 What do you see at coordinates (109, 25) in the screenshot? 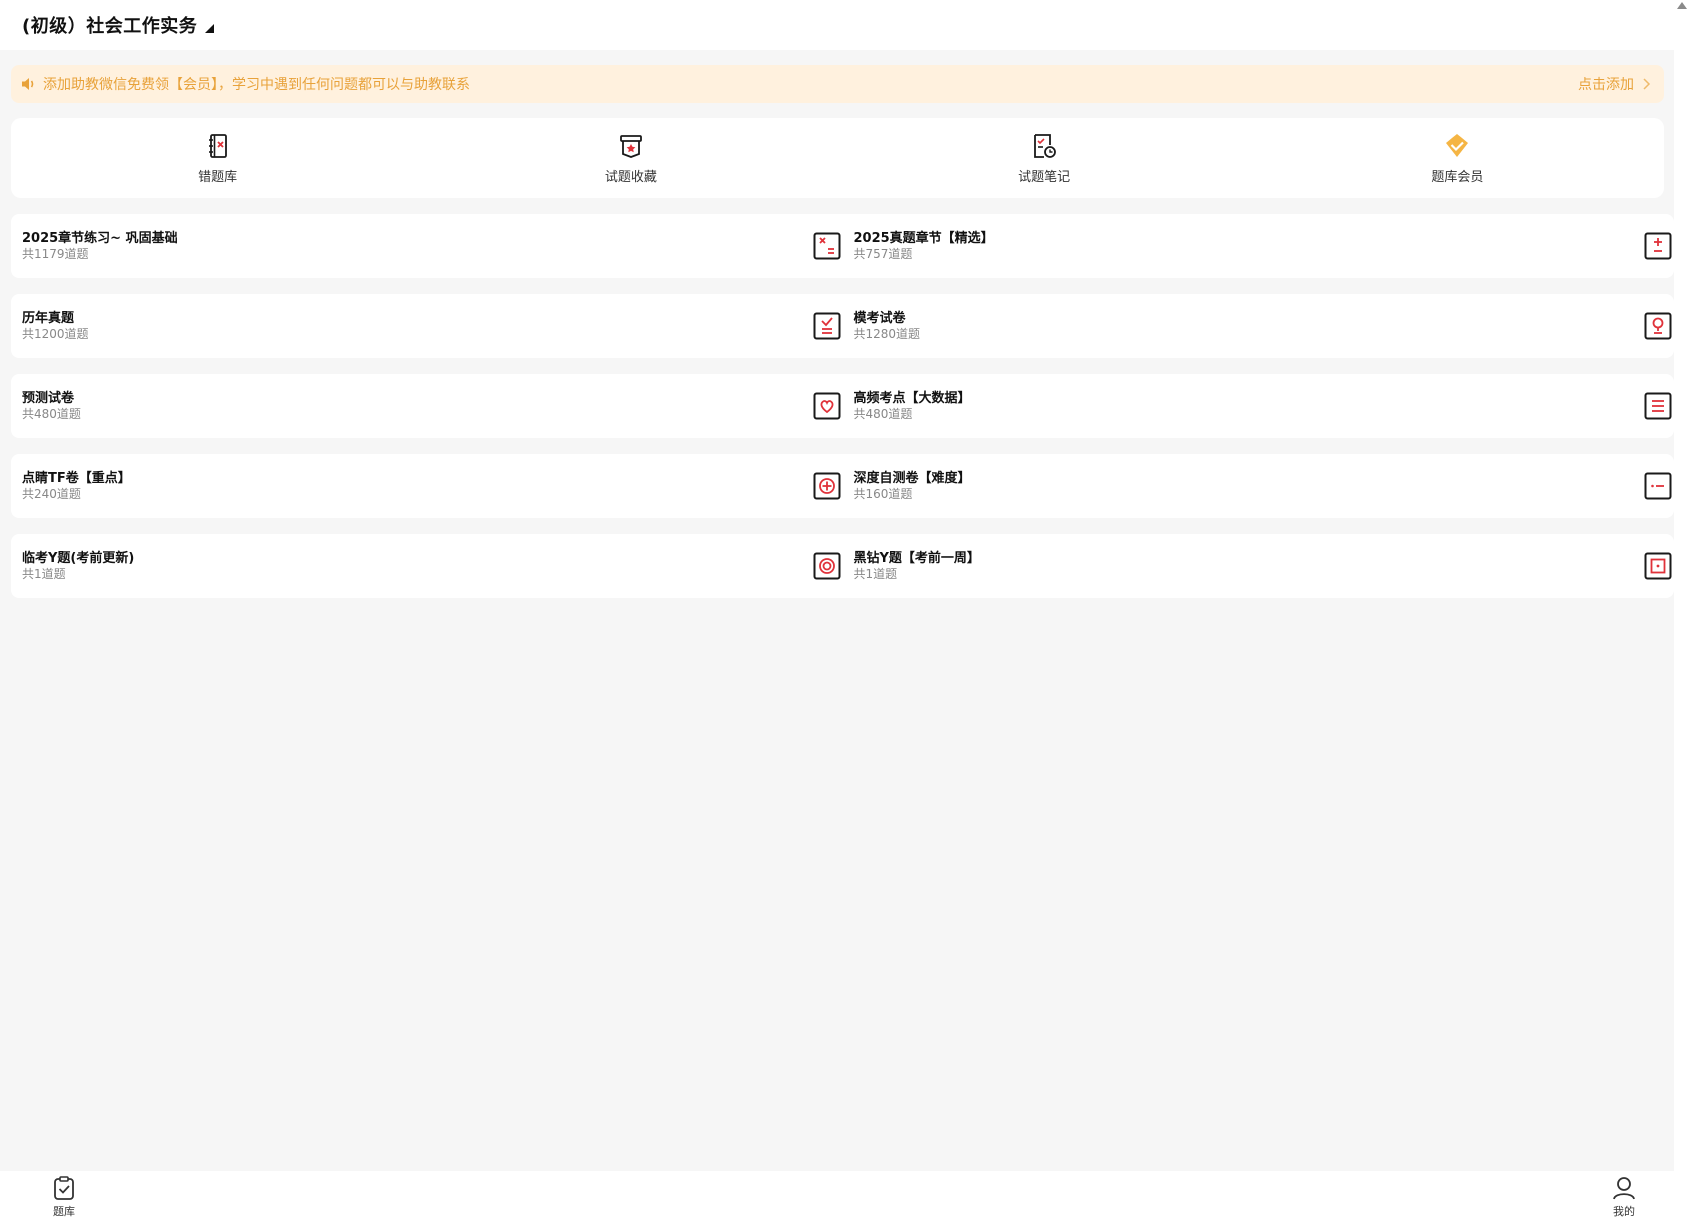
I see `subject-selector-title: (初级）社会工作实务` at bounding box center [109, 25].